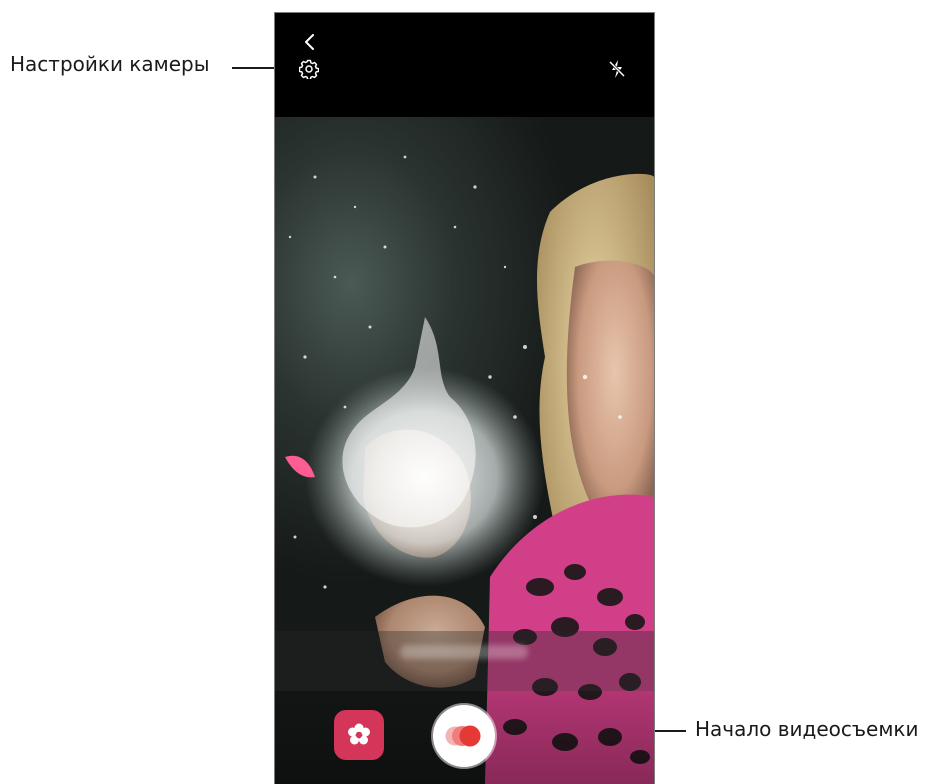 This screenshot has height=784, width=942. What do you see at coordinates (807, 729) in the screenshot?
I see `start-recording-callout-label: Начало видеосъемки` at bounding box center [807, 729].